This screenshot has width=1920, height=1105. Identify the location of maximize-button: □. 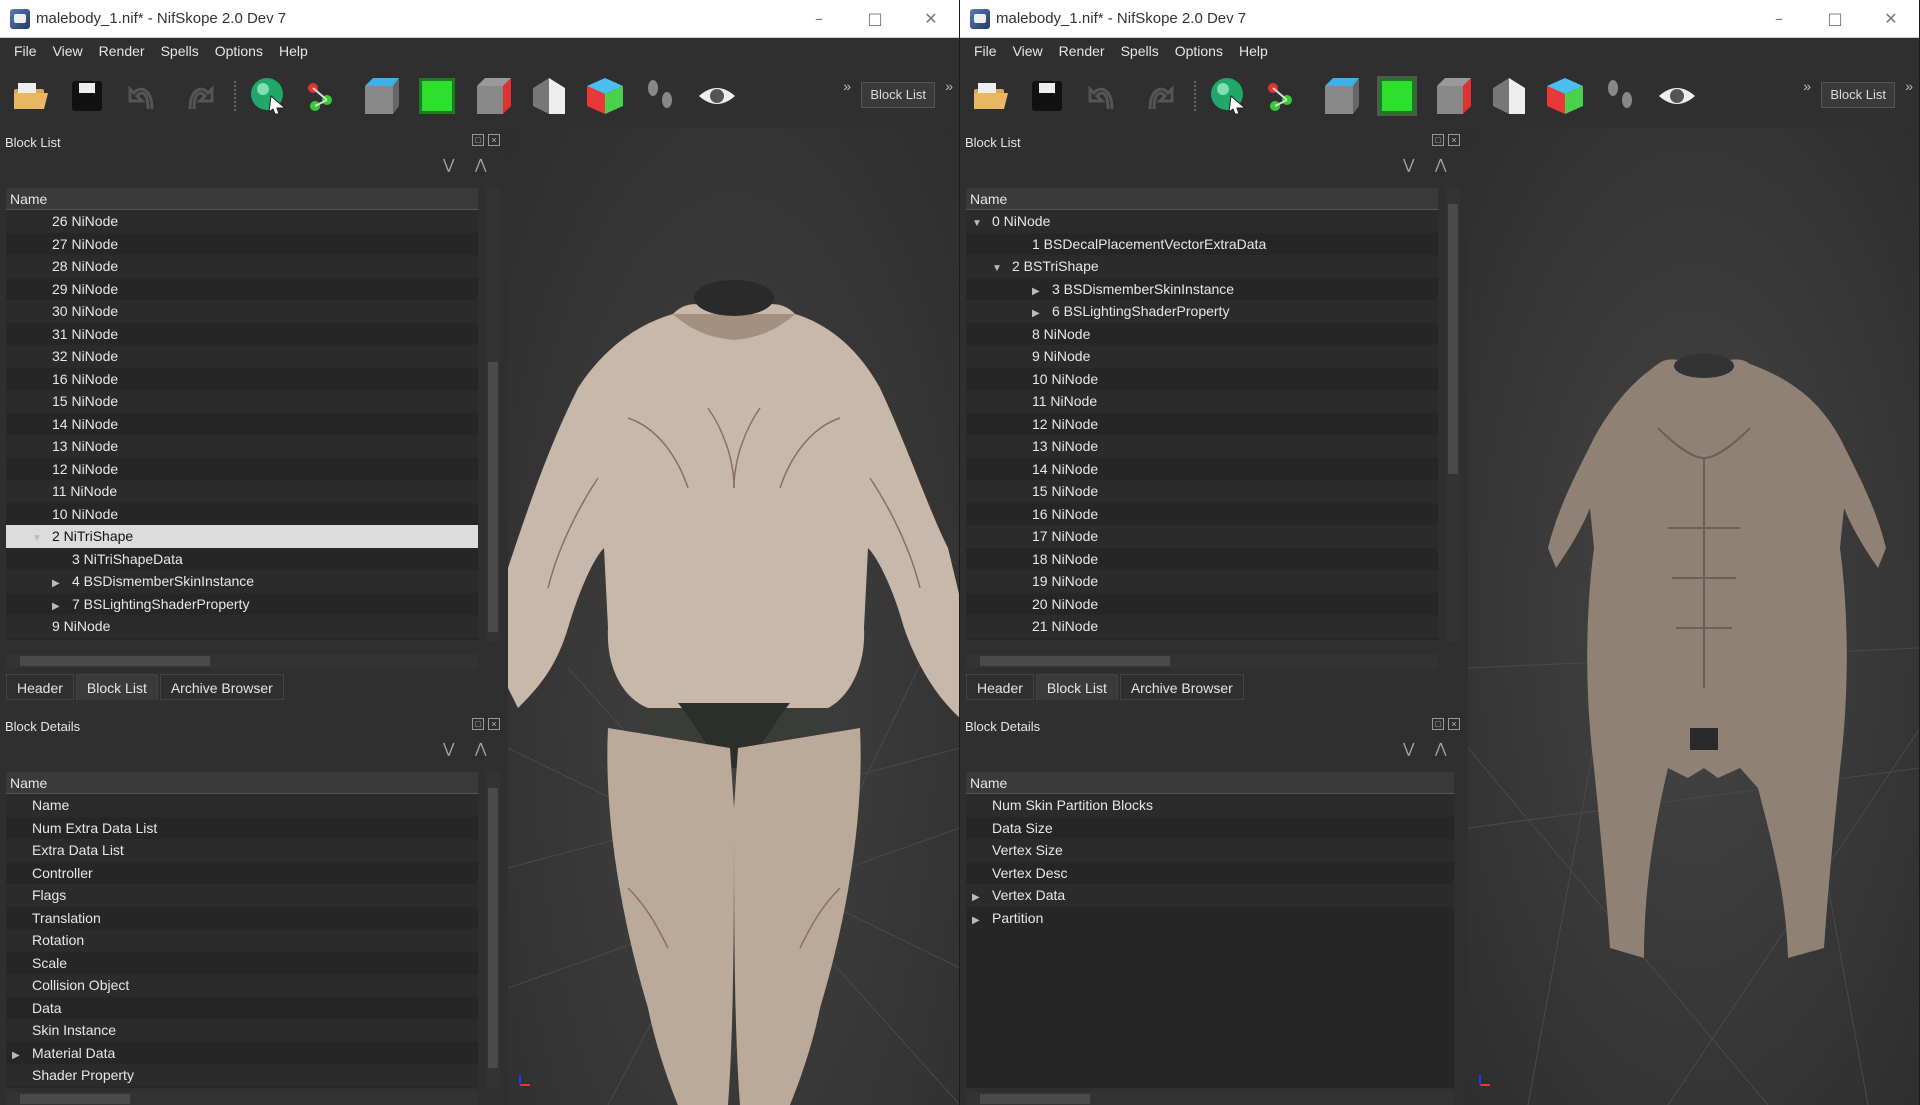
(875, 18).